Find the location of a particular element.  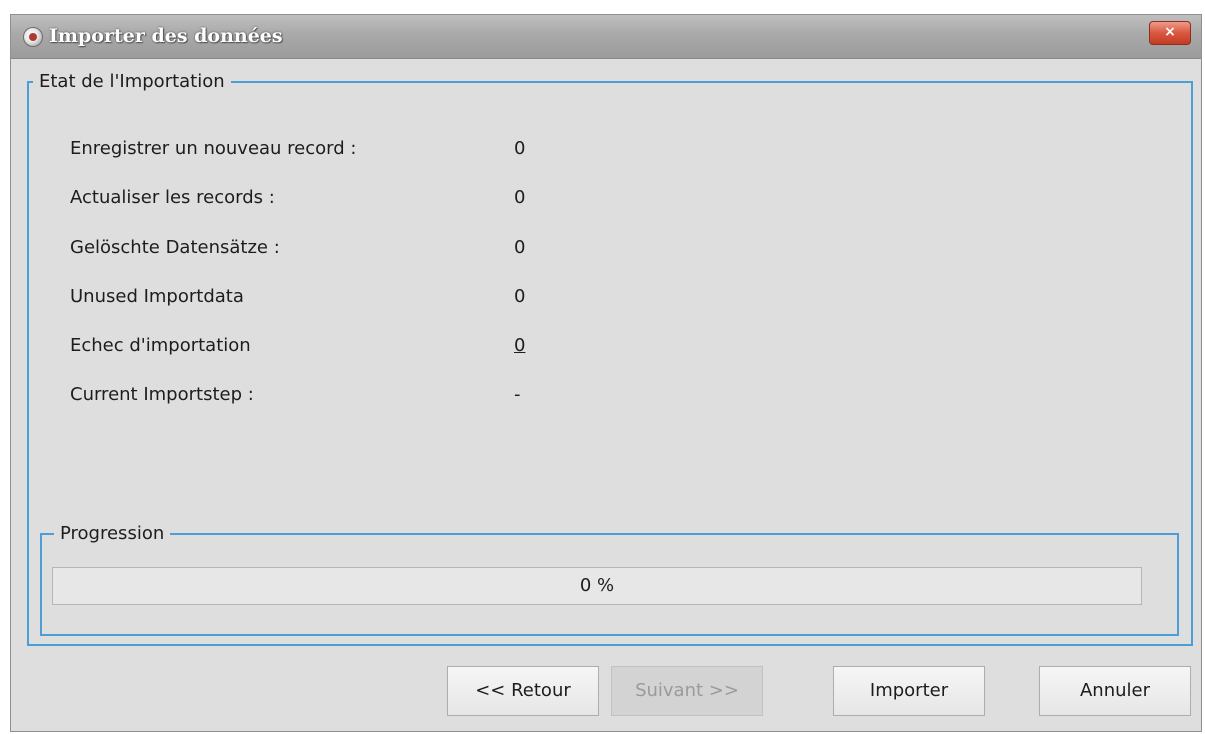

import-button: Importer is located at coordinates (909, 691).